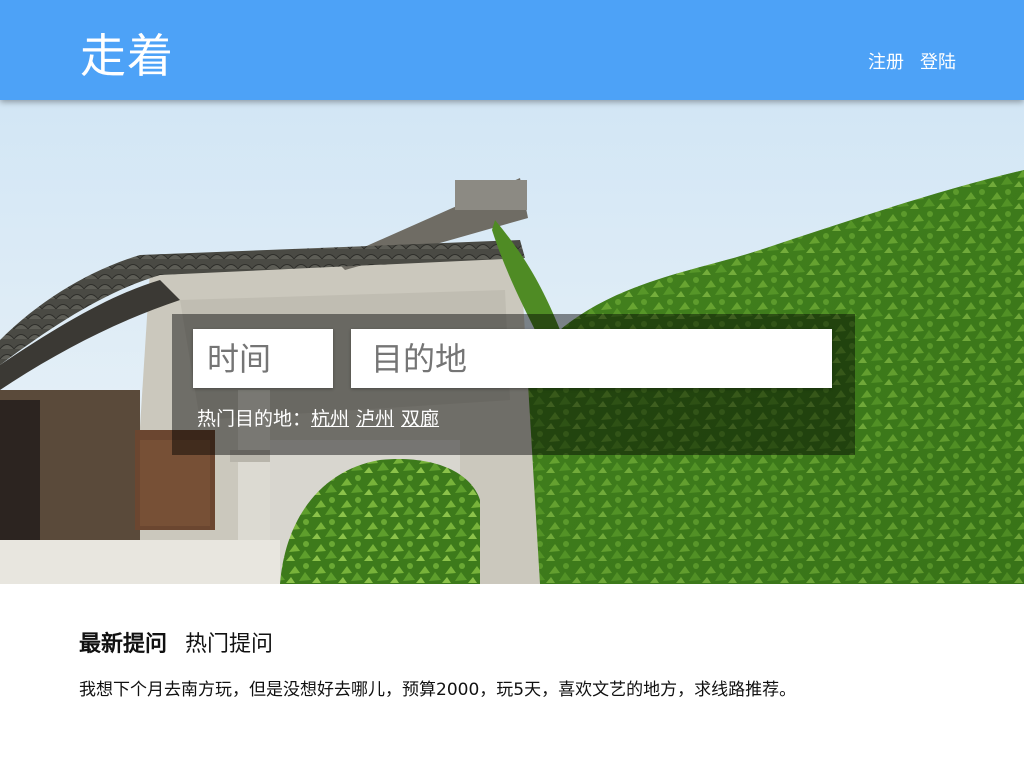 This screenshot has width=1024, height=768. I want to click on top-header: 走着 注册 登陆, so click(512, 50).